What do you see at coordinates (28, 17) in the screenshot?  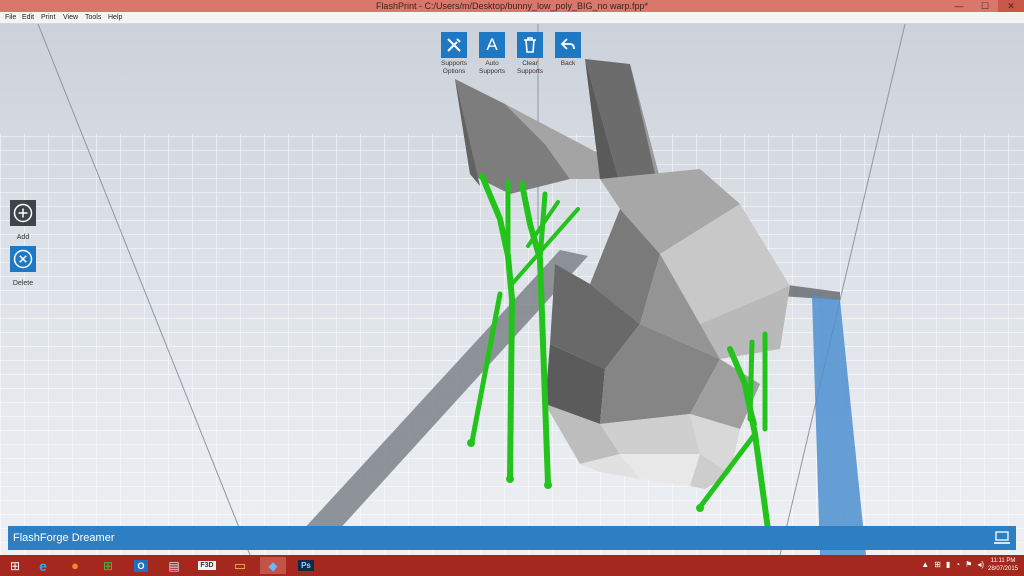 I see `menu-edit: Edit` at bounding box center [28, 17].